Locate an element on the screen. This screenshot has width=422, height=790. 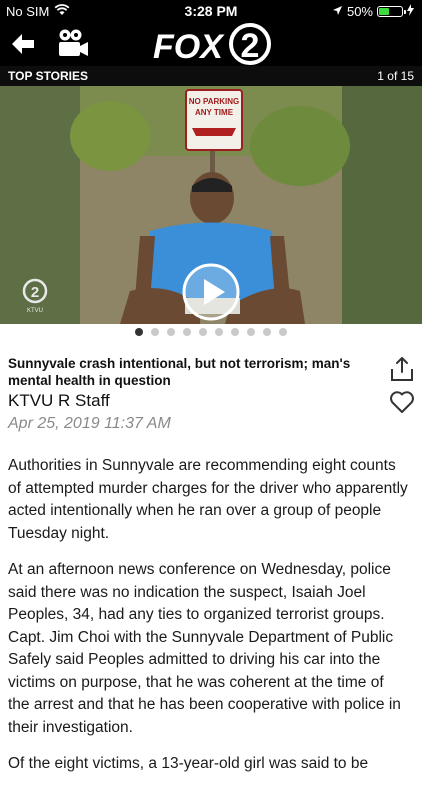
svg-text: FOX is located at coordinates (189, 46).